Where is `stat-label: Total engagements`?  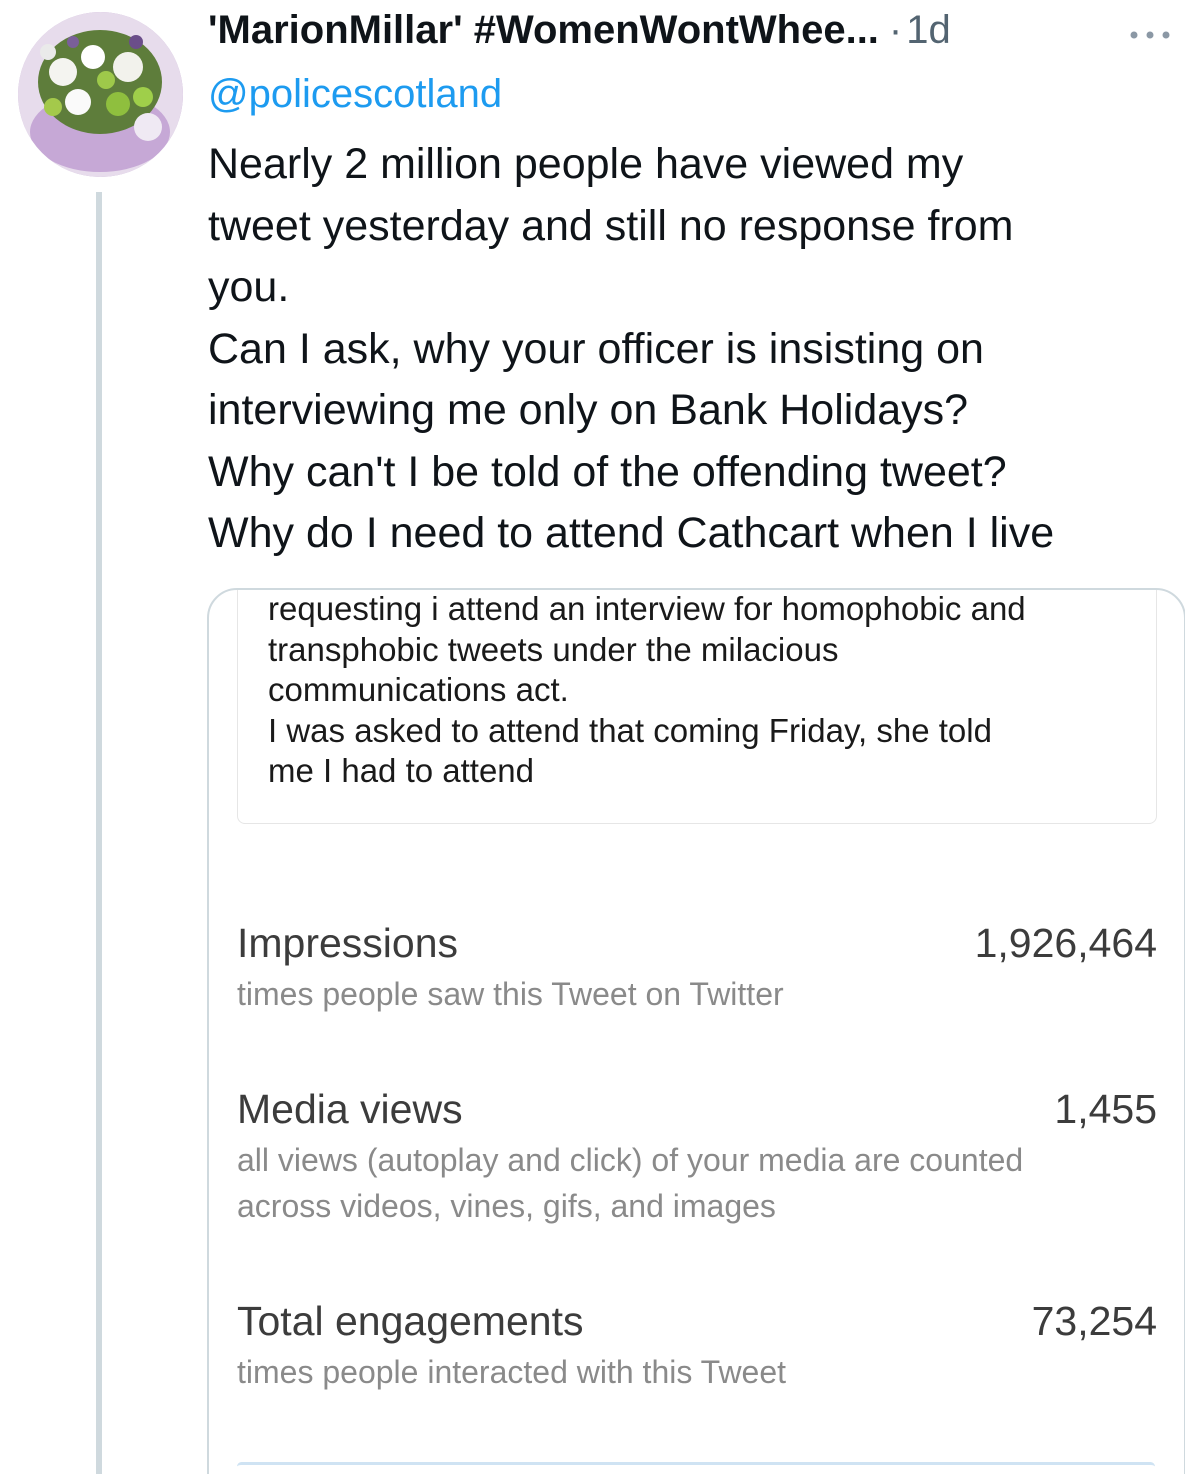
stat-label: Total engagements is located at coordinates (410, 1321).